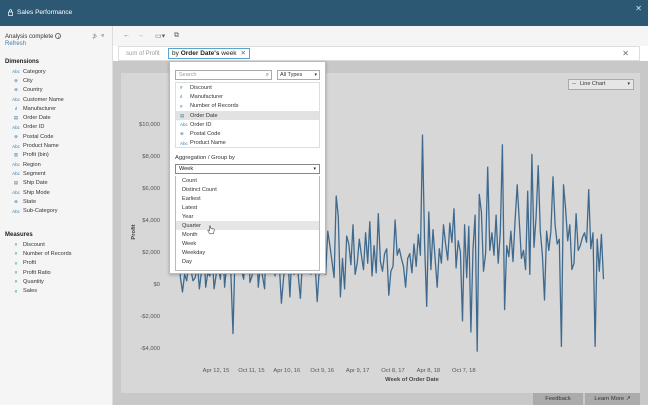 The image size is (648, 405). Describe the element at coordinates (181, 97) in the screenshot. I see `link-icon: ∂` at that location.